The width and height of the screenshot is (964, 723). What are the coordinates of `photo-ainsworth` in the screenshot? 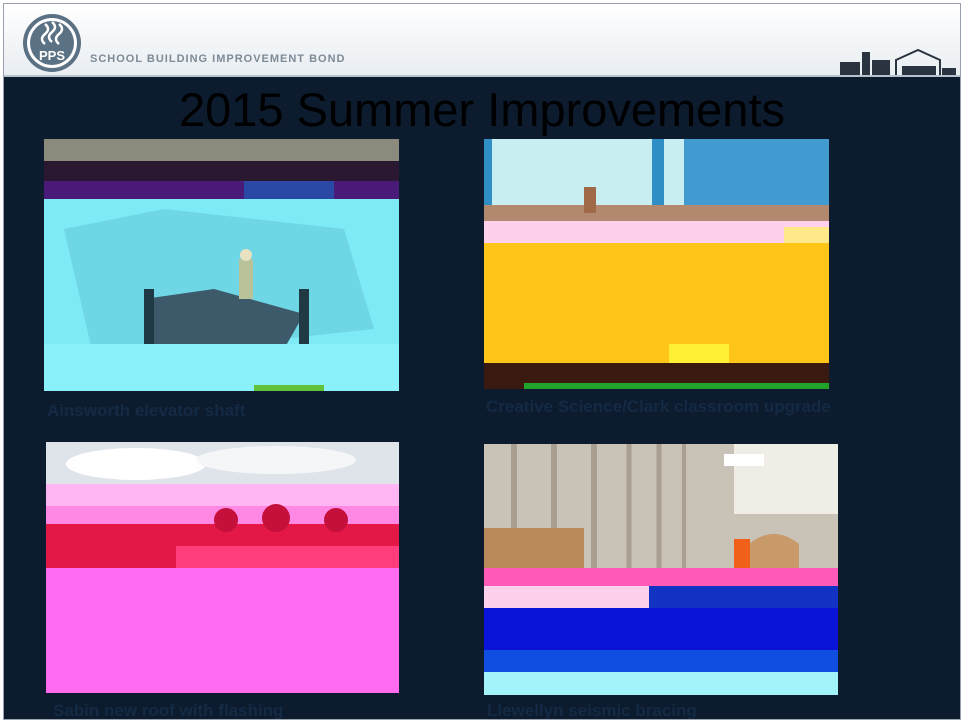 It's located at (221, 265).